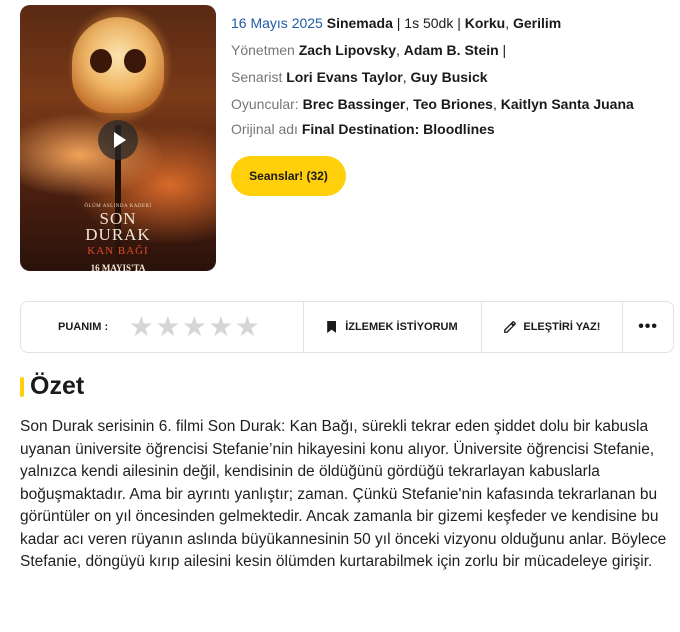 The image size is (680, 632). I want to click on release-date-link: 16 Mayıs 2025, so click(277, 23).